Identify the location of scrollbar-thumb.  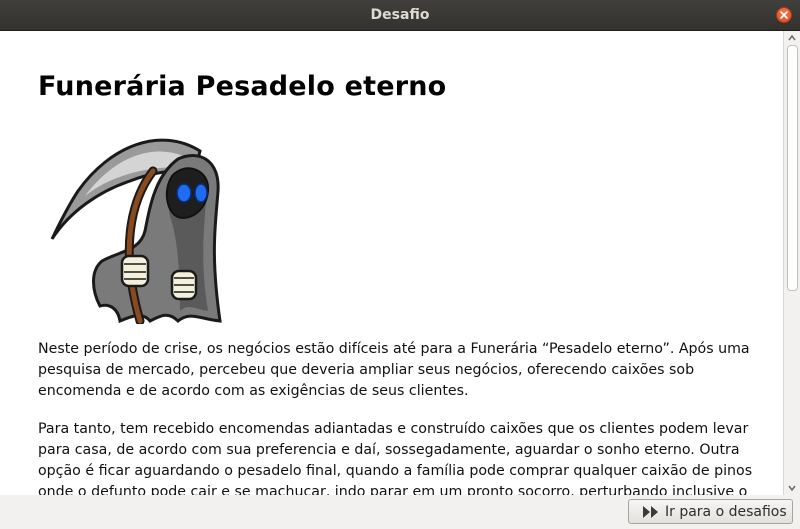
(792, 168).